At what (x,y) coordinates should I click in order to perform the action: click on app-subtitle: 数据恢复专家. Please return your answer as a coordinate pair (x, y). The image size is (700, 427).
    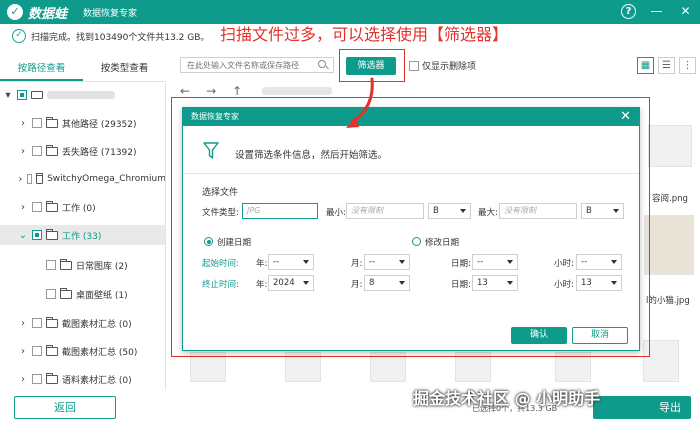
    Looking at the image, I should click on (110, 13).